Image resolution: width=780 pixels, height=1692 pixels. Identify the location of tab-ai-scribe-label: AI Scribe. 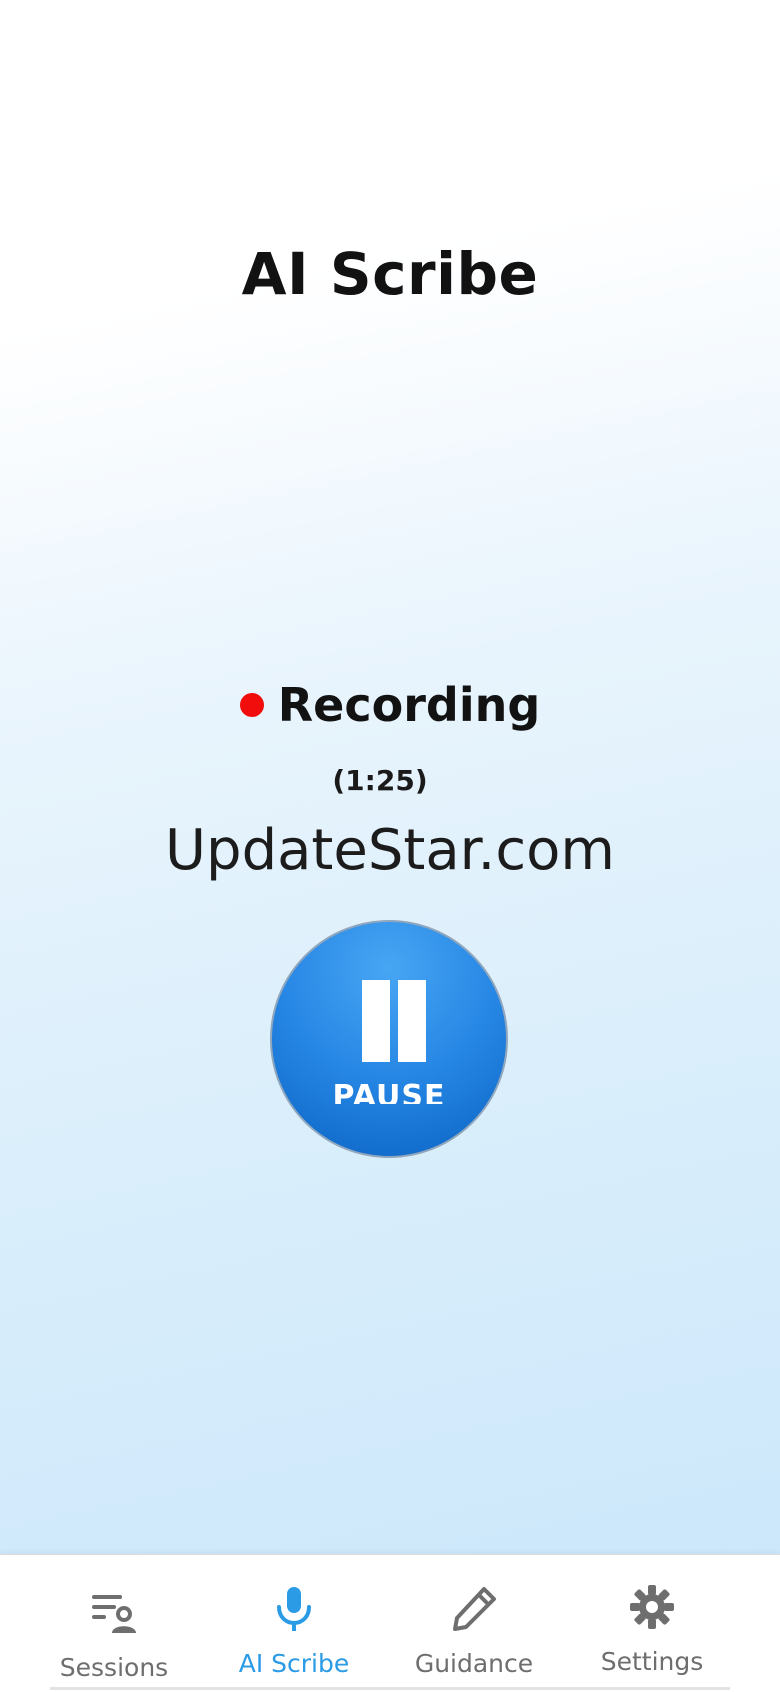
(294, 1663).